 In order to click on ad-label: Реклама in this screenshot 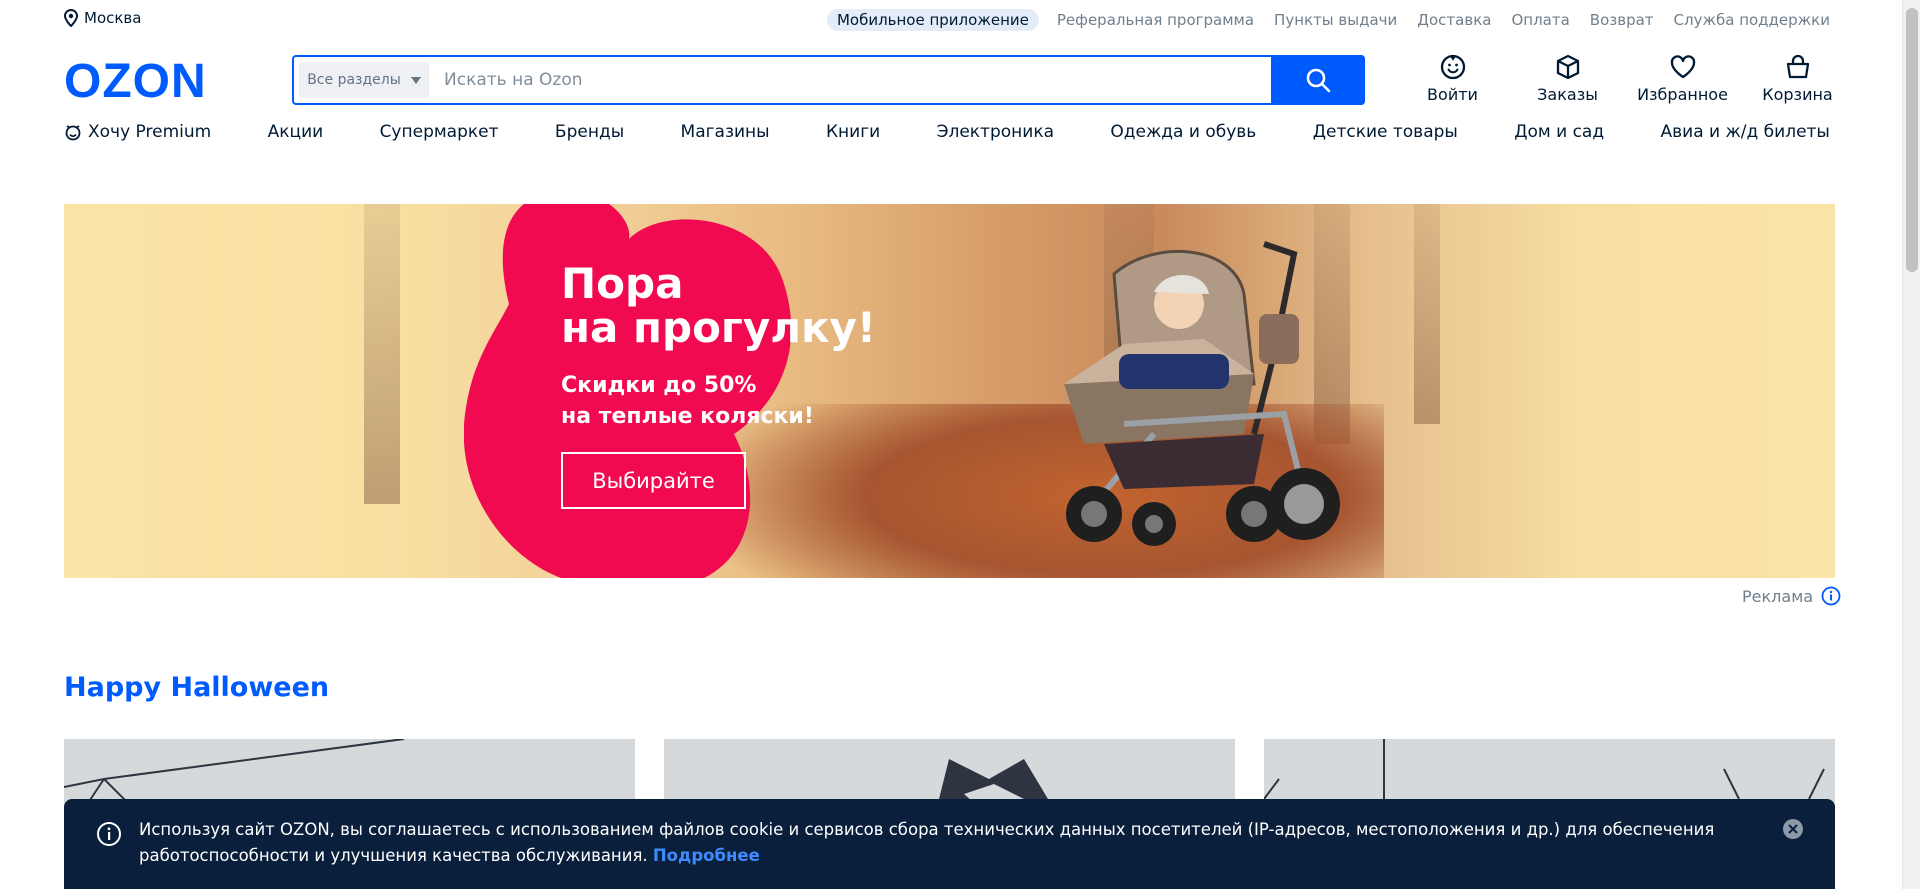, I will do `click(1791, 596)`.